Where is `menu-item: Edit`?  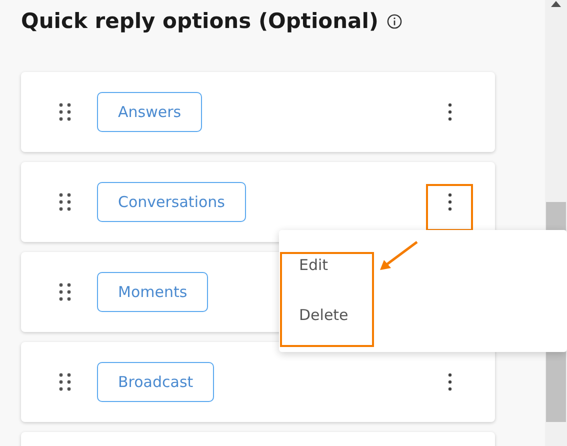
menu-item: Edit is located at coordinates (303, 277).